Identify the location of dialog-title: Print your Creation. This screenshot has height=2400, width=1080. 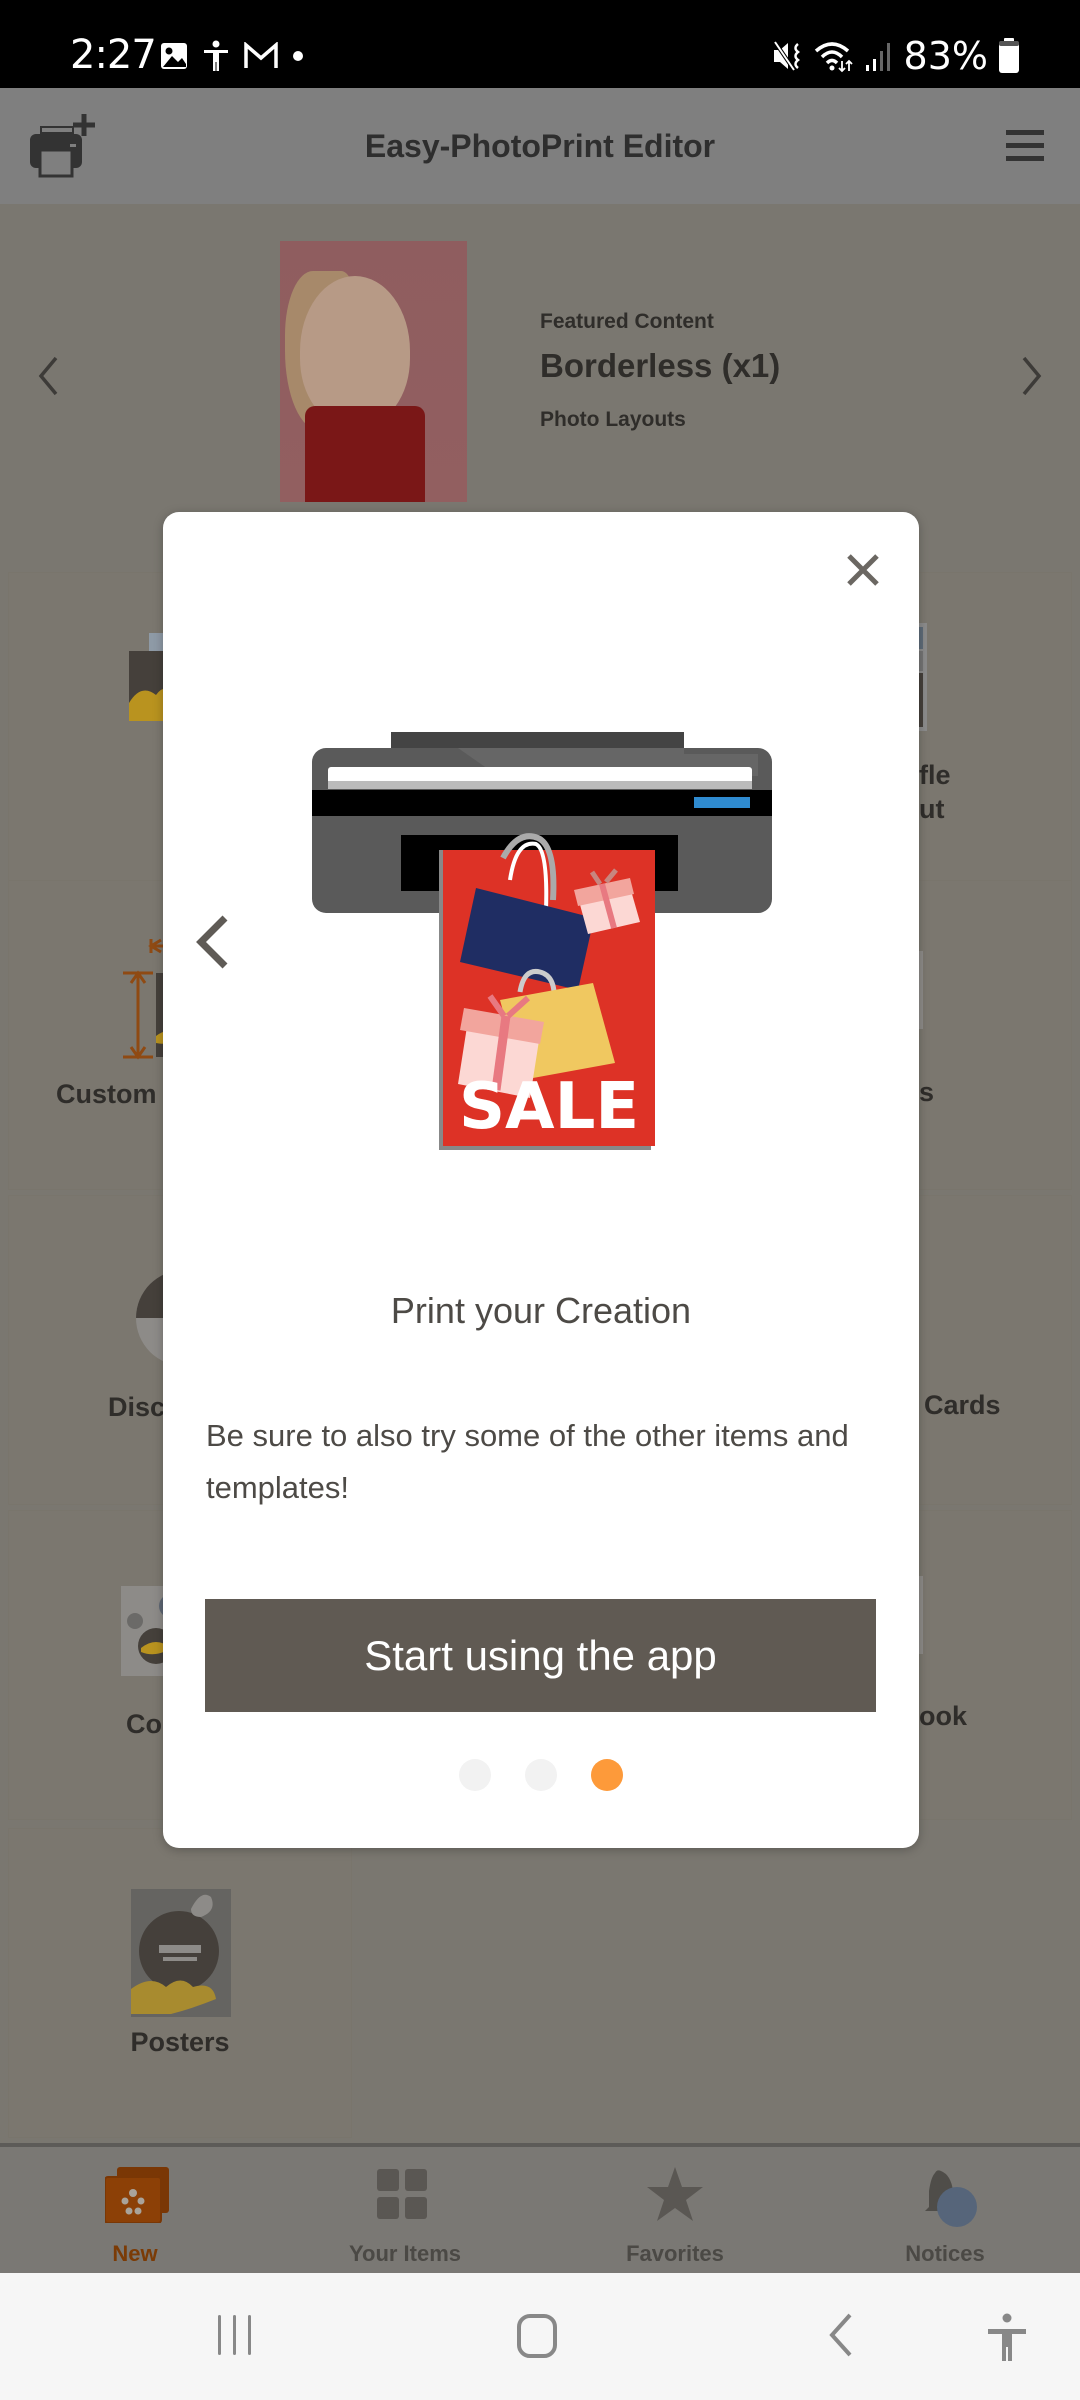
(541, 1310).